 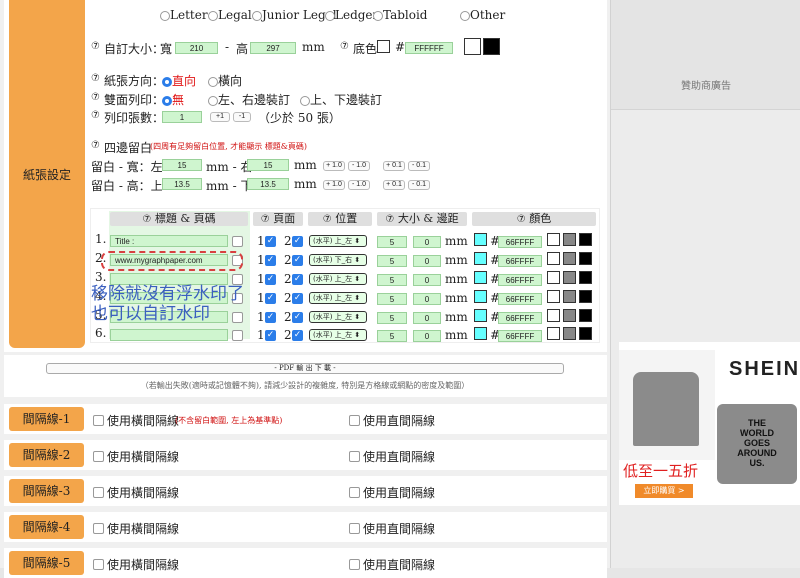 I want to click on copies-minus-button: -1, so click(x=242, y=117).